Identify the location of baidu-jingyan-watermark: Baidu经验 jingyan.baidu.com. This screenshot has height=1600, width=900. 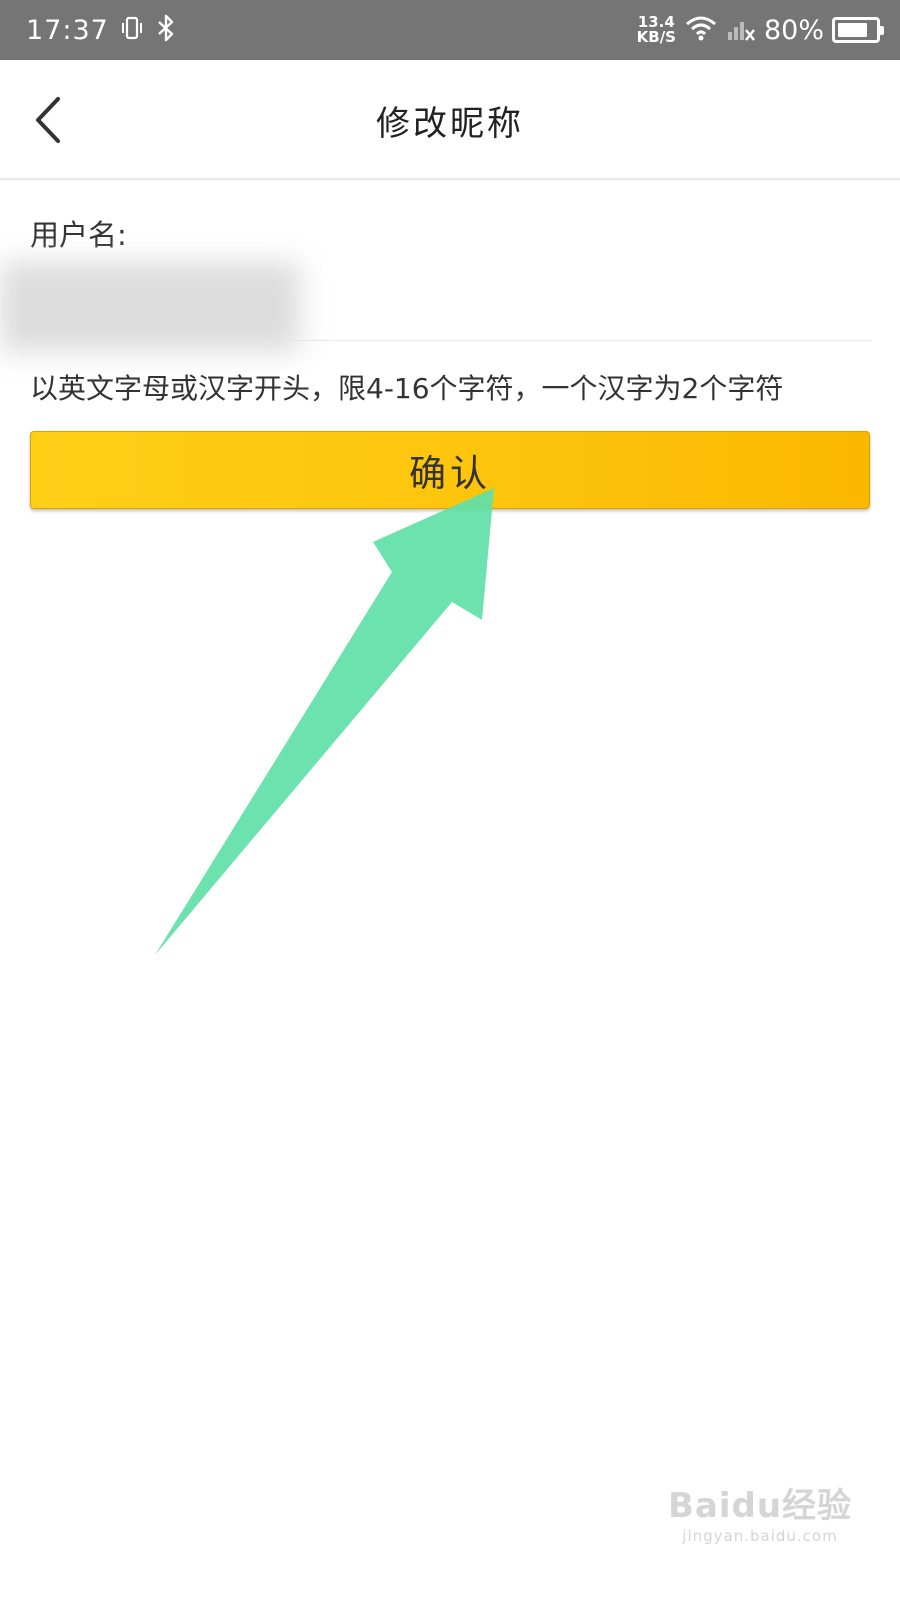
(760, 1523).